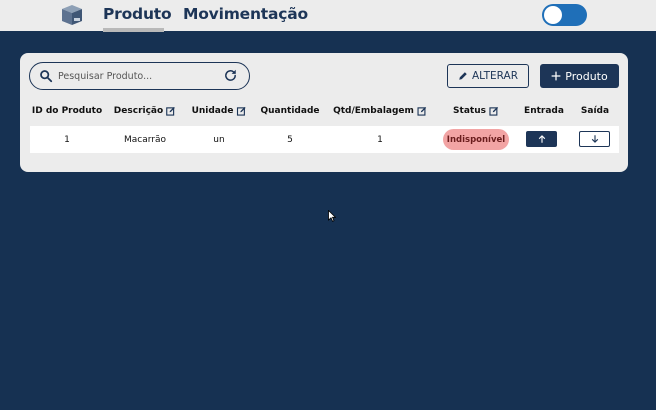  Describe the element at coordinates (67, 140) in the screenshot. I see `cell-id: 1` at that location.